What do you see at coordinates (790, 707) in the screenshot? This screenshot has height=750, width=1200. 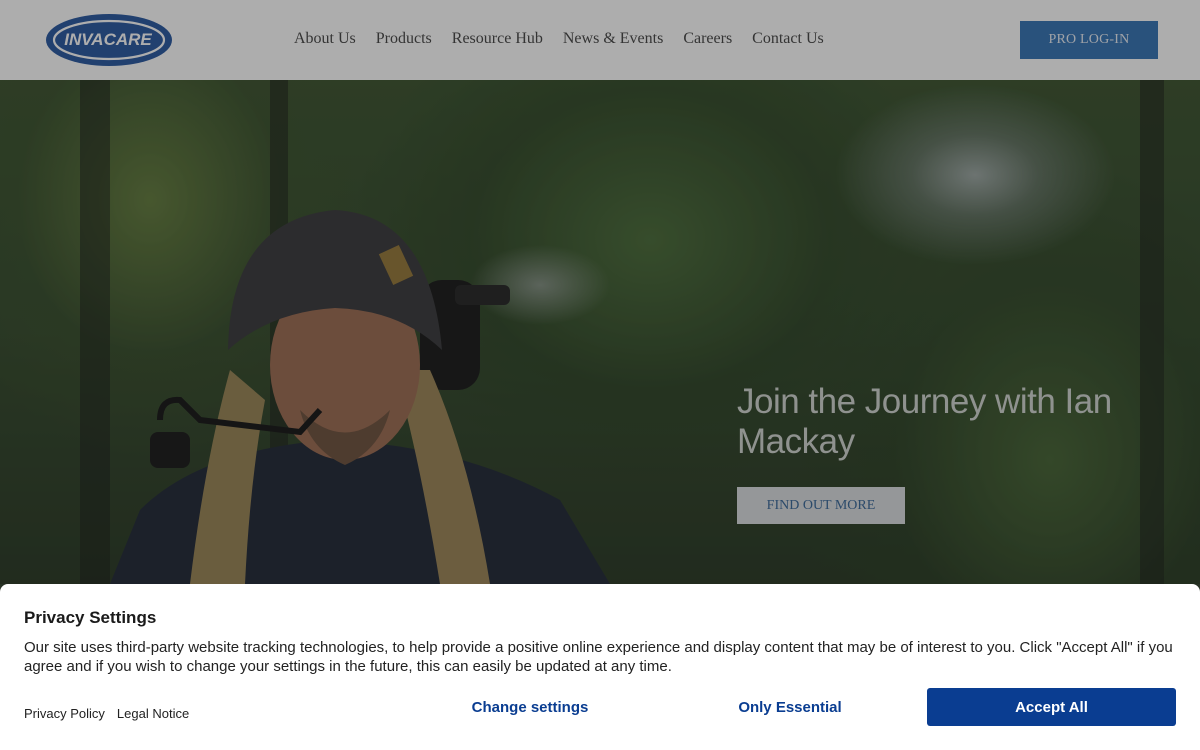 I see `only-essential-button: Only Essential` at bounding box center [790, 707].